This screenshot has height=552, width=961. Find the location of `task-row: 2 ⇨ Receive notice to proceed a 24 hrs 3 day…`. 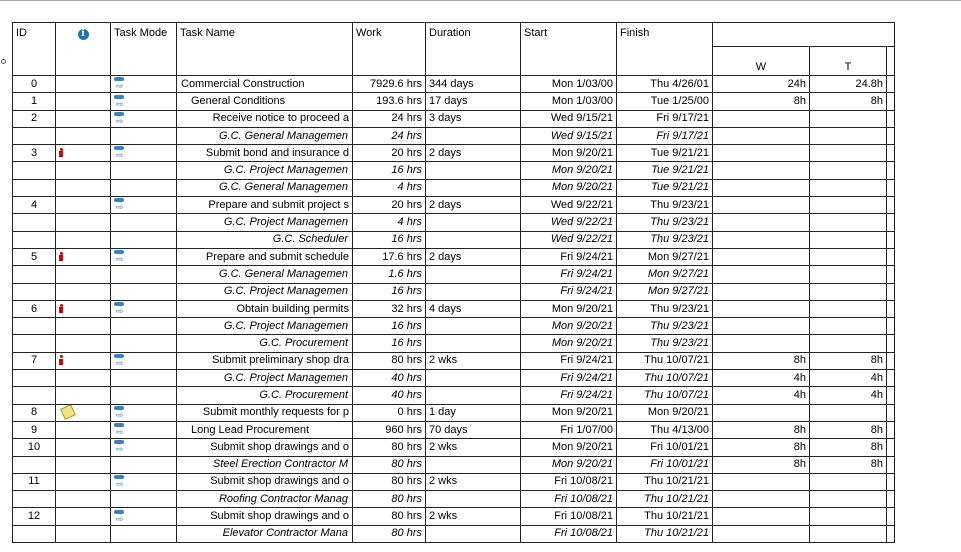

task-row: 2 ⇨ Receive notice to proceed a 24 hrs 3 day… is located at coordinates (453, 118).